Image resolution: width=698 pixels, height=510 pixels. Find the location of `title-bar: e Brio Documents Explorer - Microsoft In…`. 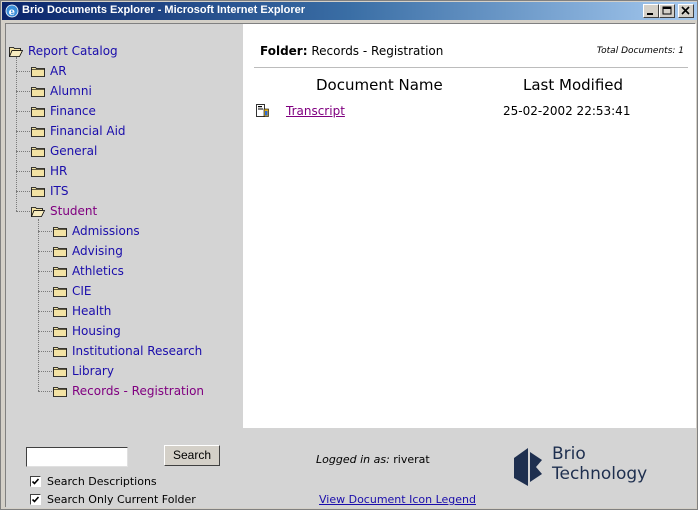

title-bar: e Brio Documents Explorer - Microsoft In… is located at coordinates (349, 11).